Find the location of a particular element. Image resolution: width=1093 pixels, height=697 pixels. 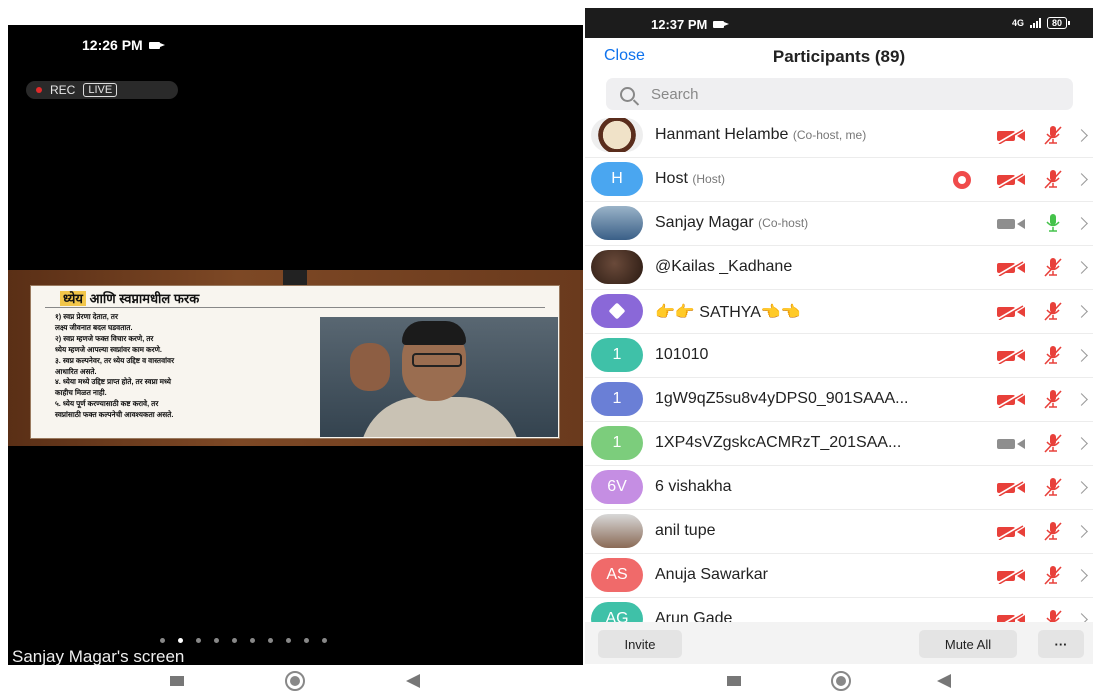

participant-name: 6 vishakha is located at coordinates (693, 487).